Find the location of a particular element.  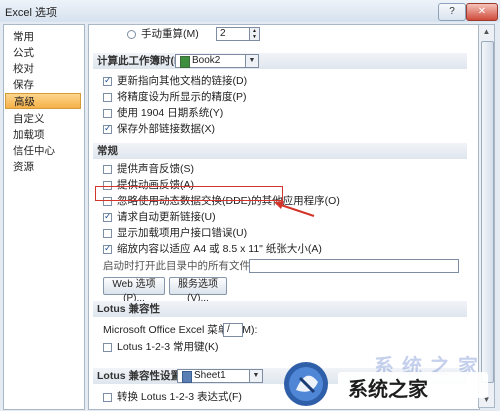

globe-logo-icon is located at coordinates (306, 384).